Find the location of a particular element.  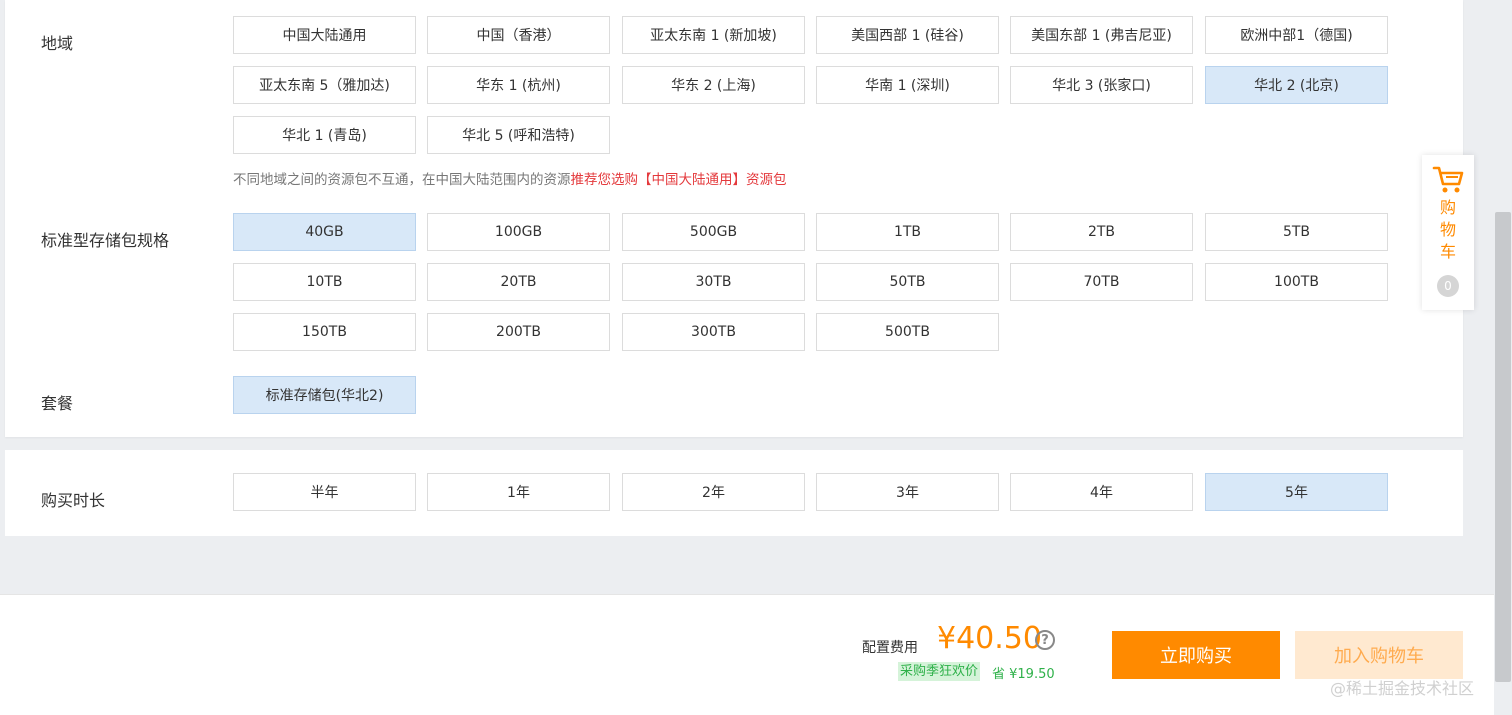

scrollbar-thumb is located at coordinates (1503, 447).